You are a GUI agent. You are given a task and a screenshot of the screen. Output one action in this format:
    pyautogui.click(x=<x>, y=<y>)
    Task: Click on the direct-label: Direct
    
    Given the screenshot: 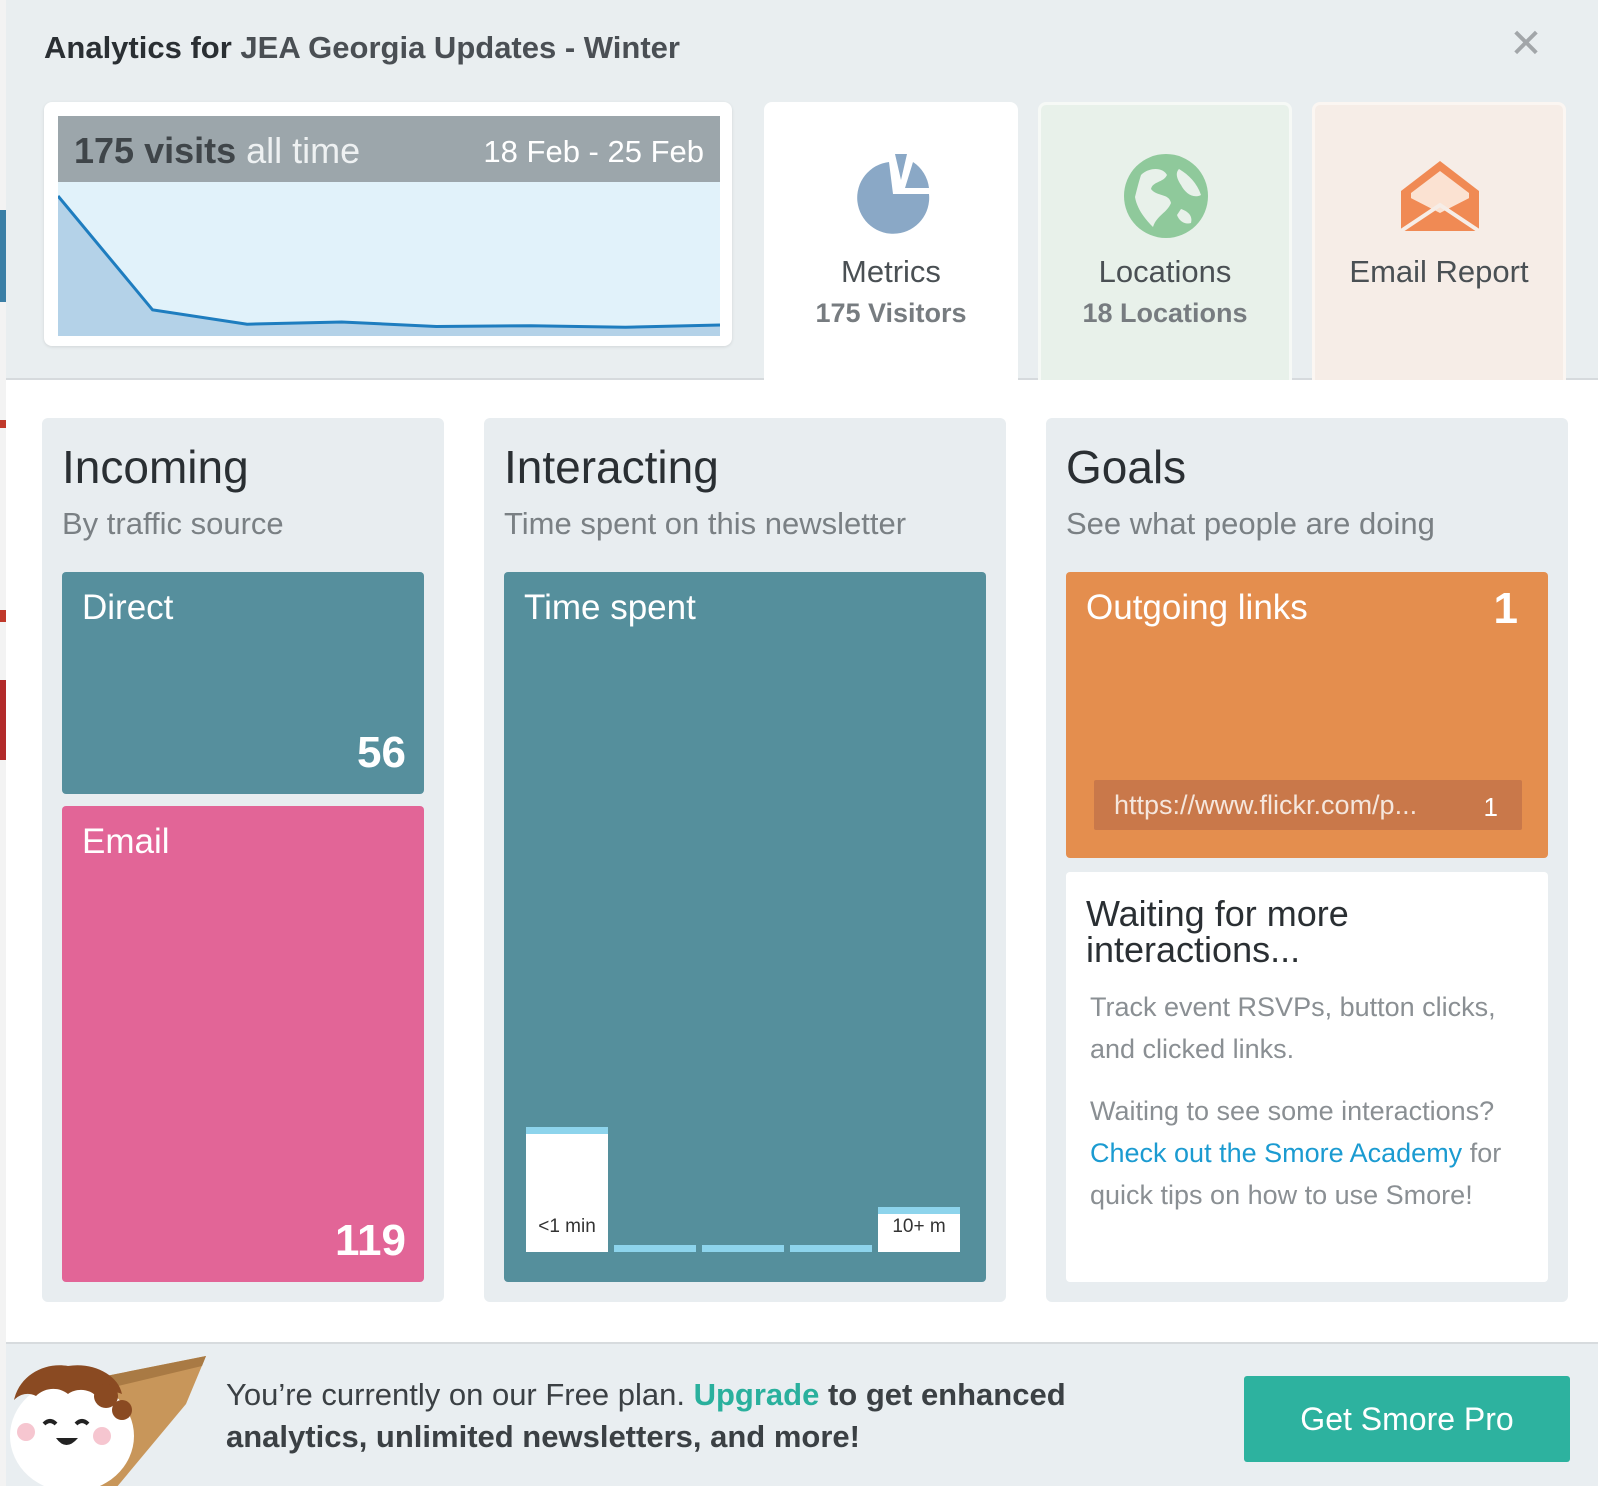 What is the action you would take?
    pyautogui.click(x=128, y=607)
    